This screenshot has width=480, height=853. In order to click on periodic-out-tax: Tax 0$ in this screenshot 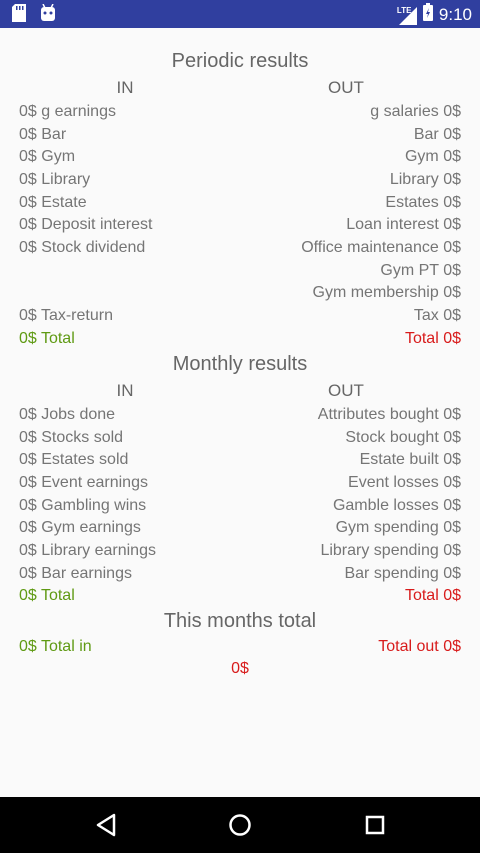, I will do `click(437, 315)`.